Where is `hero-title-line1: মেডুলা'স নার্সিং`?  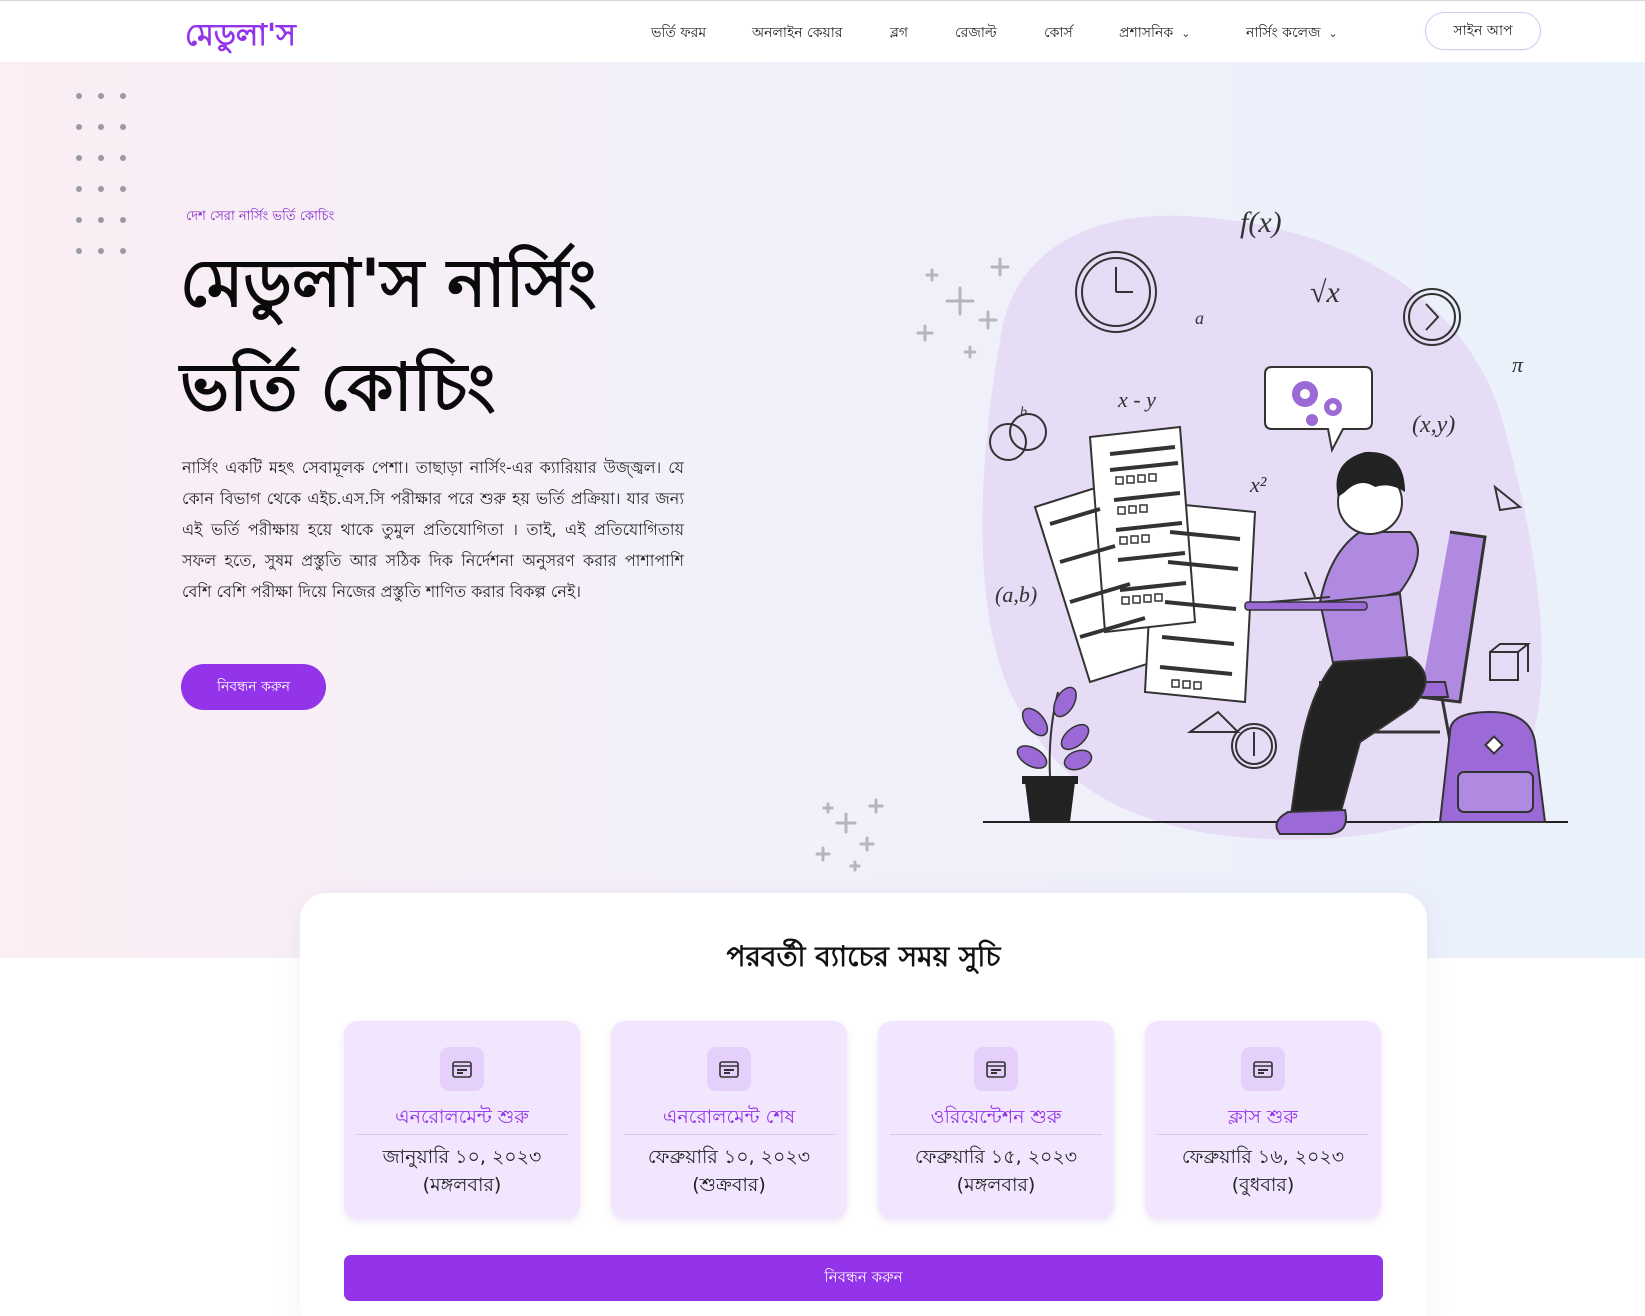 hero-title-line1: মেডুলা'স নার্সিং is located at coordinates (388, 283).